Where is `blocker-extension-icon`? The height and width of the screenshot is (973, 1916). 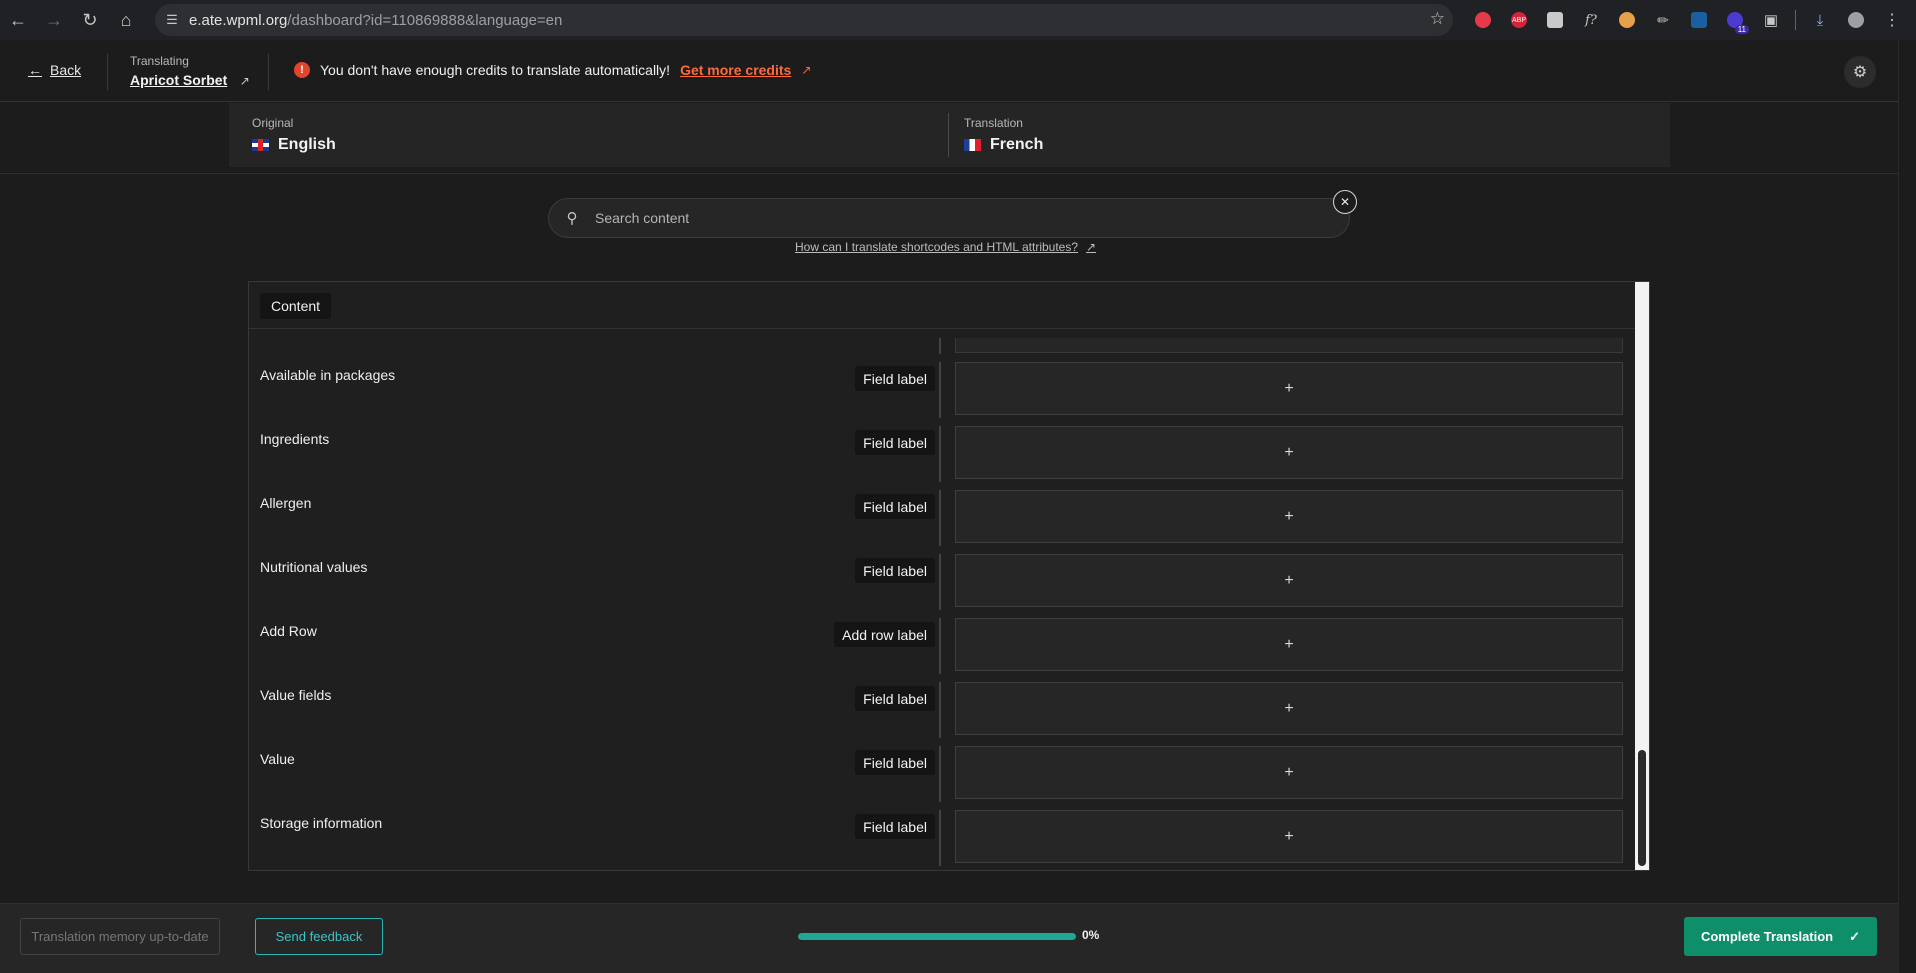 blocker-extension-icon is located at coordinates (1483, 20).